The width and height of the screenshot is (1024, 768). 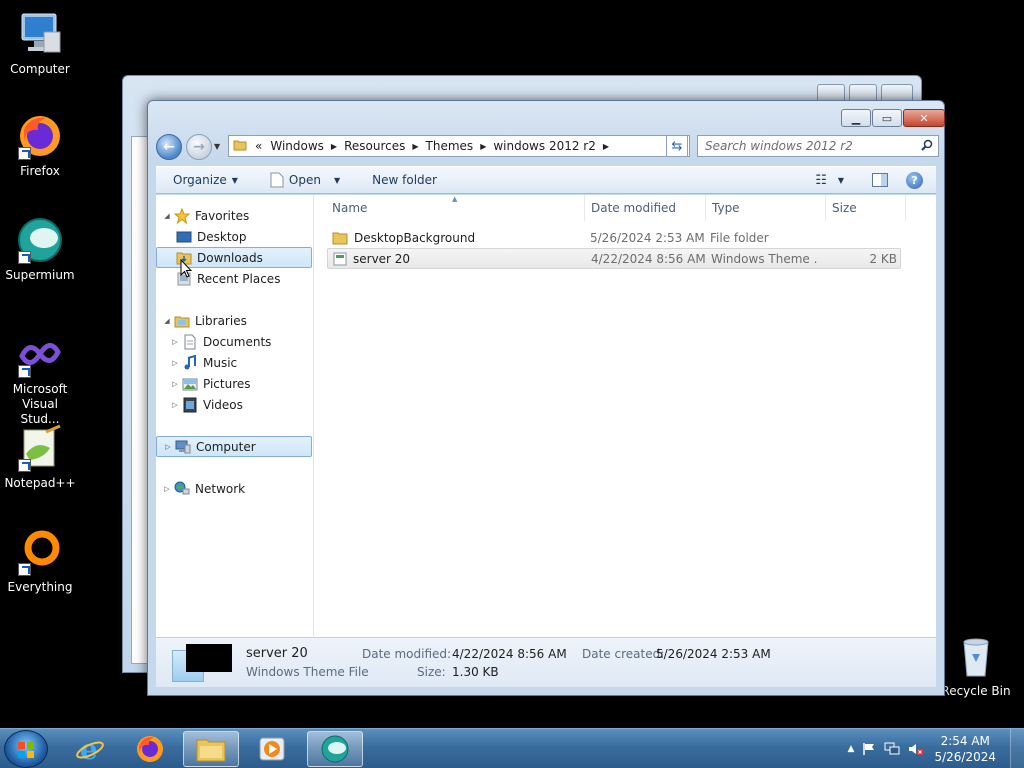 What do you see at coordinates (350, 208) in the screenshot?
I see `column-name-label: Name` at bounding box center [350, 208].